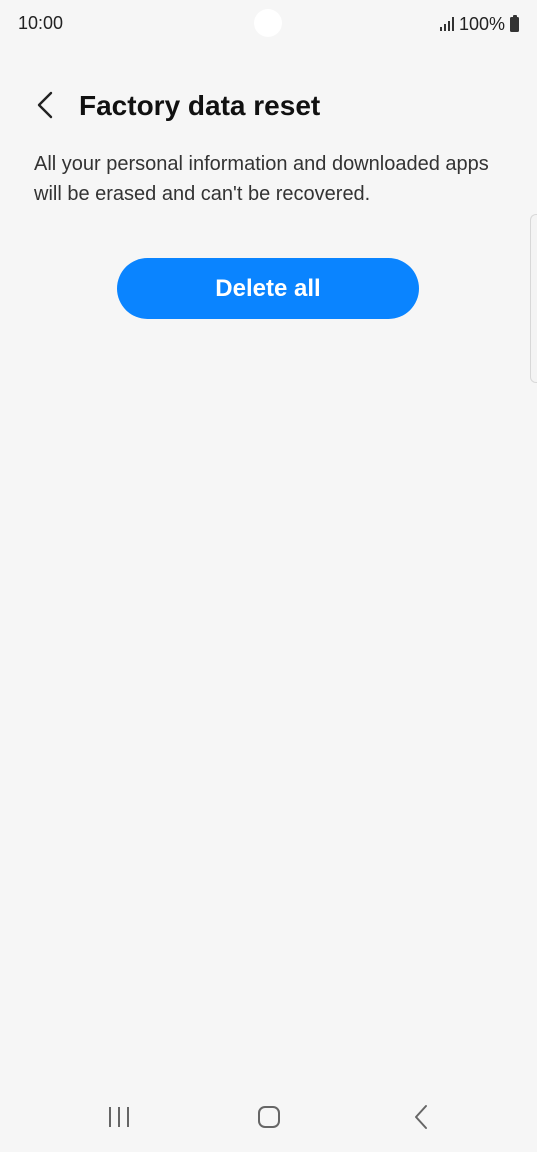 The width and height of the screenshot is (537, 1152). I want to click on page-title: Factory data reset, so click(200, 105).